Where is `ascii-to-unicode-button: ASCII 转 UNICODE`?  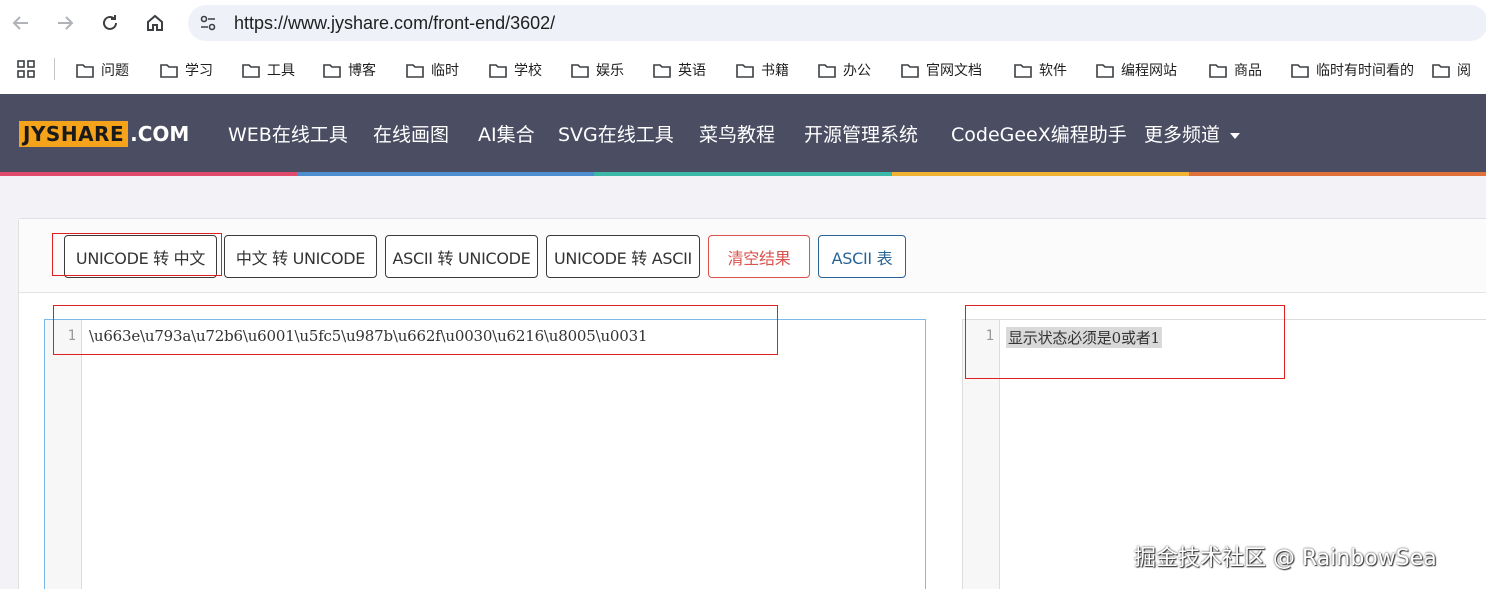
ascii-to-unicode-button: ASCII 转 UNICODE is located at coordinates (461, 256).